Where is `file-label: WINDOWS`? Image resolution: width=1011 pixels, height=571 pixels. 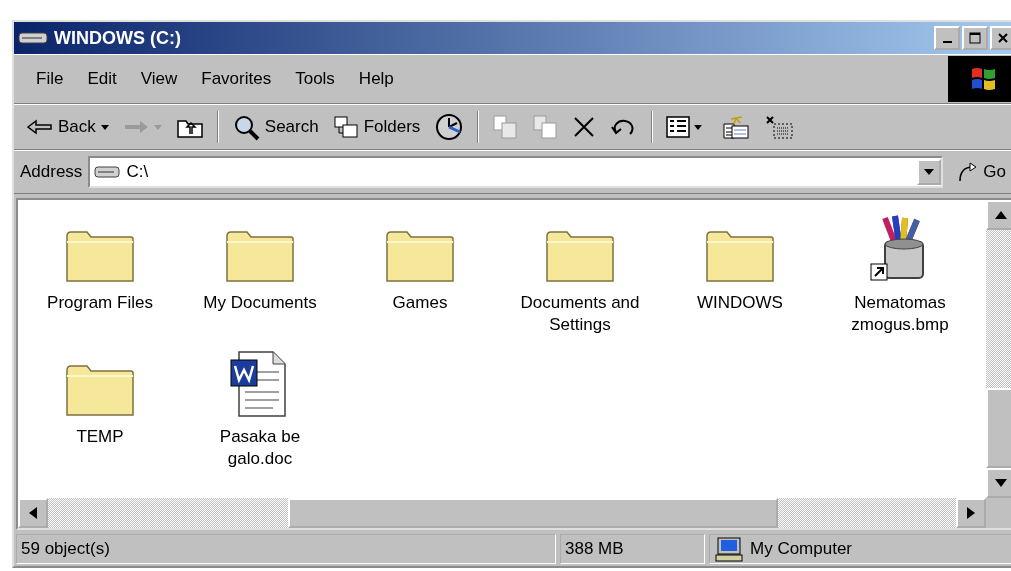 file-label: WINDOWS is located at coordinates (740, 303).